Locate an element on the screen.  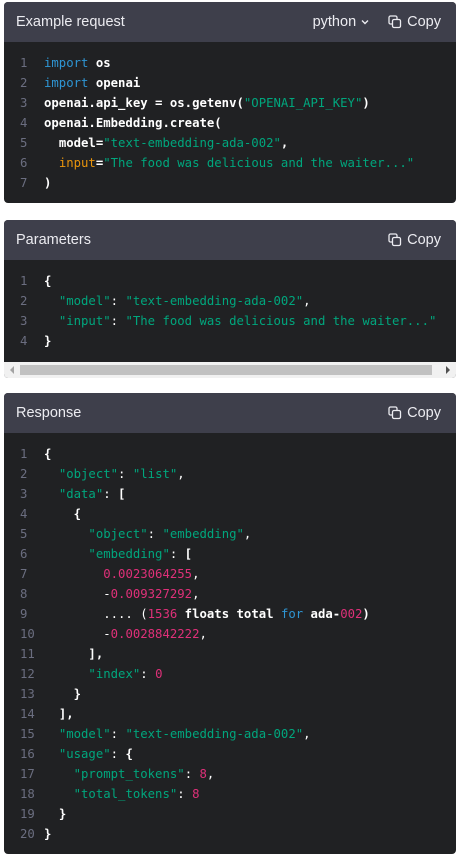
code-line: 3 "data": [ is located at coordinates (230, 494).